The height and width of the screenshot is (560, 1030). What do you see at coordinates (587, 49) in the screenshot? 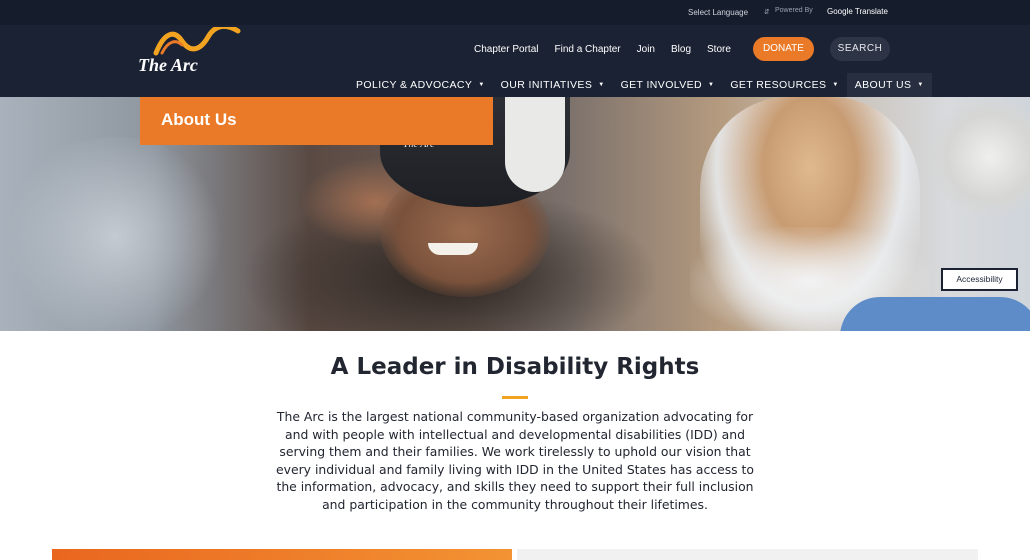
I see `find-chapter-link: Find a Chapter` at bounding box center [587, 49].